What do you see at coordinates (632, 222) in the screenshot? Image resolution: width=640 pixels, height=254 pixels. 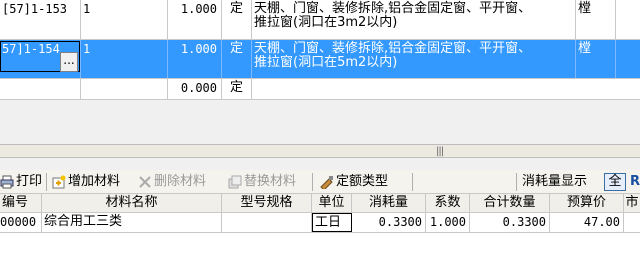 I see `material-market-cell` at bounding box center [632, 222].